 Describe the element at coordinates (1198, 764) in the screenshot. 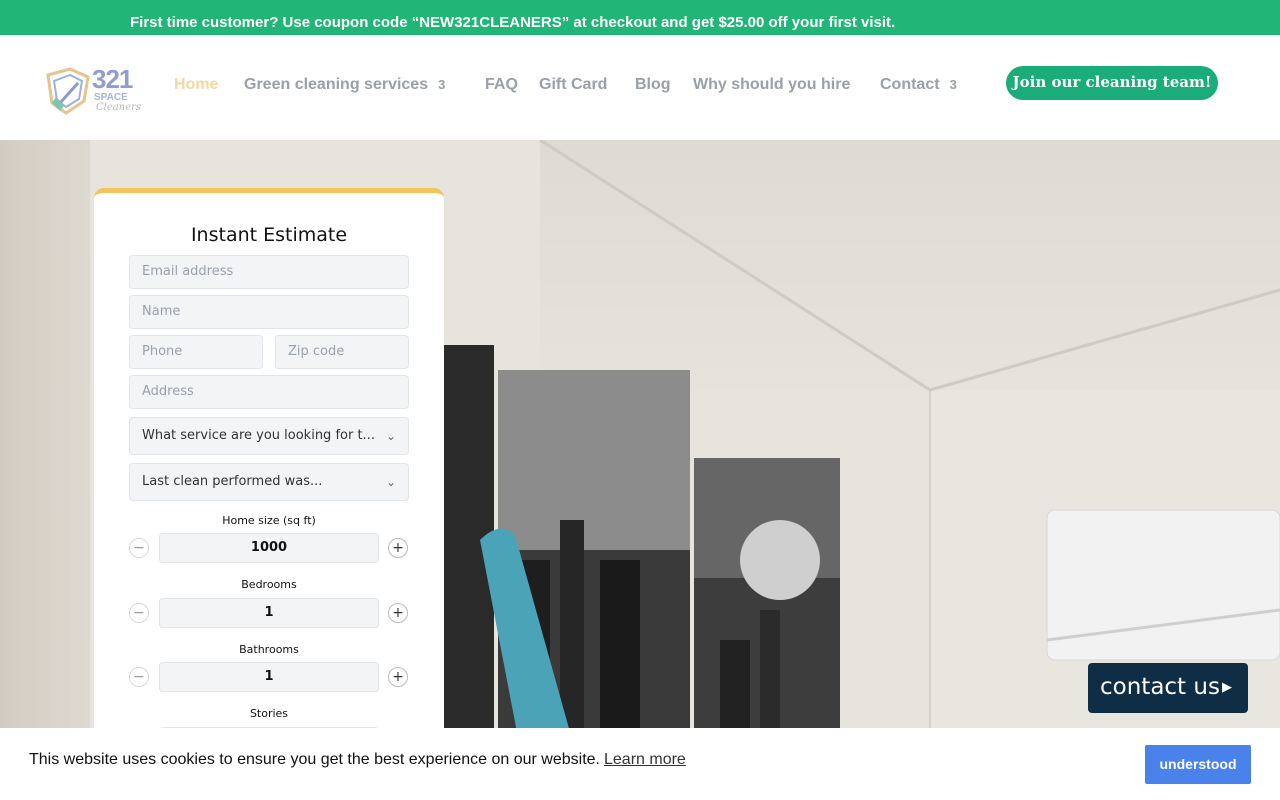

I see `cookie-accept-button: understood` at that location.